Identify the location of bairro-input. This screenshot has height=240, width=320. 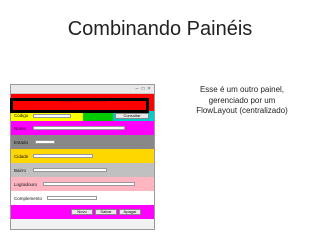
(70, 170).